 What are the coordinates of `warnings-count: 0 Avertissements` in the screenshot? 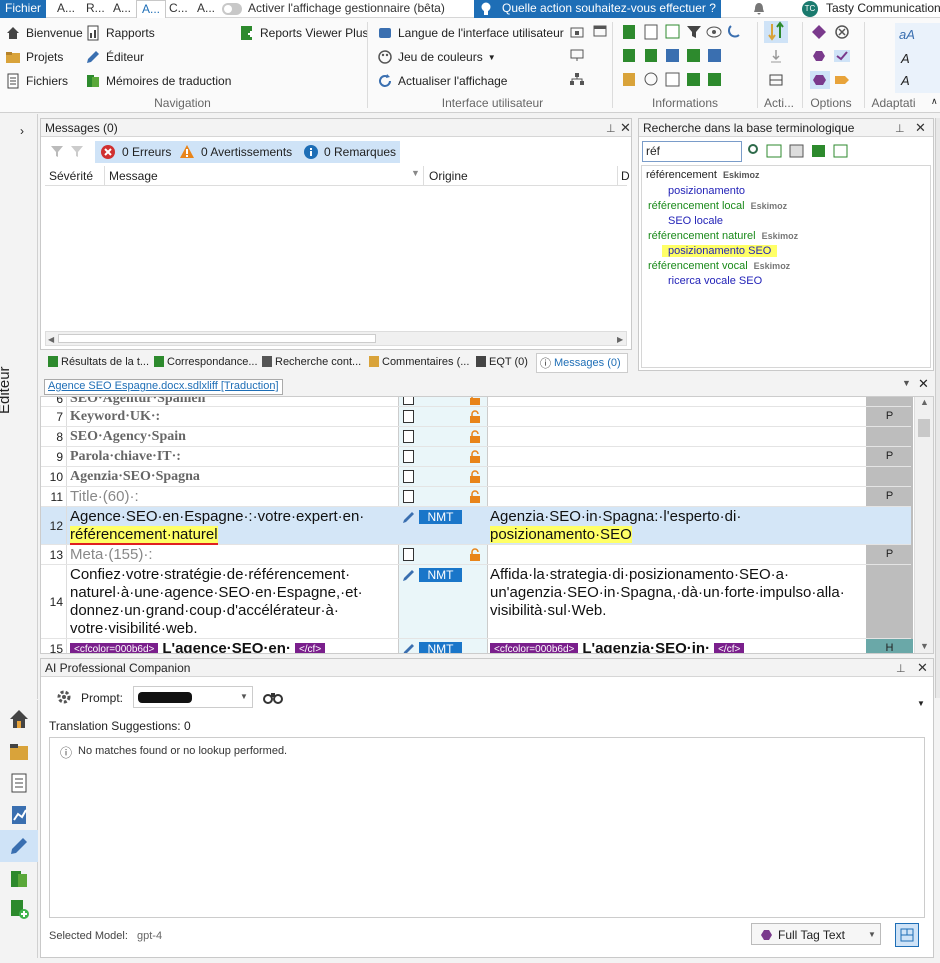 It's located at (246, 152).